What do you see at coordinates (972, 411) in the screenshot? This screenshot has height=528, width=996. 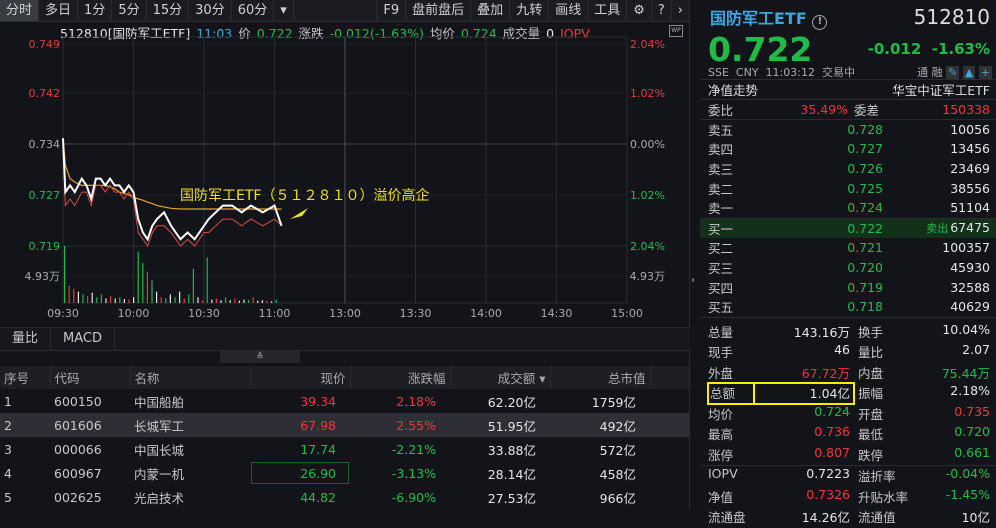 I see `stat-value: 0.735` at bounding box center [972, 411].